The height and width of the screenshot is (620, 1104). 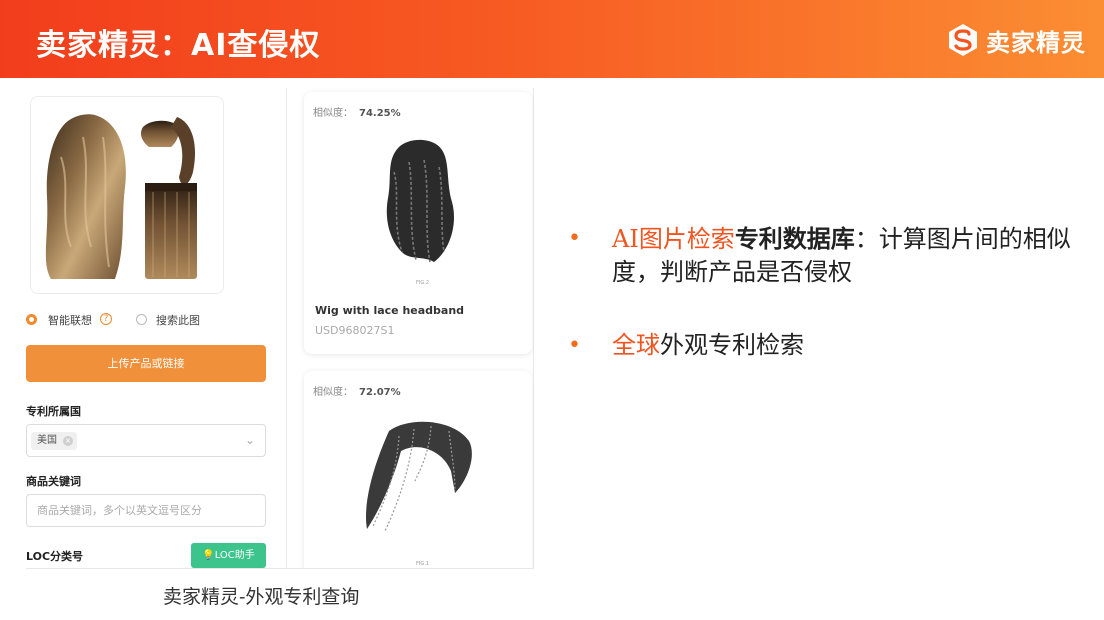 I want to click on bullet-item: • AI图片检索专利数据库：计算图片间的相似度，判断产品是否侵权, so click(x=828, y=255).